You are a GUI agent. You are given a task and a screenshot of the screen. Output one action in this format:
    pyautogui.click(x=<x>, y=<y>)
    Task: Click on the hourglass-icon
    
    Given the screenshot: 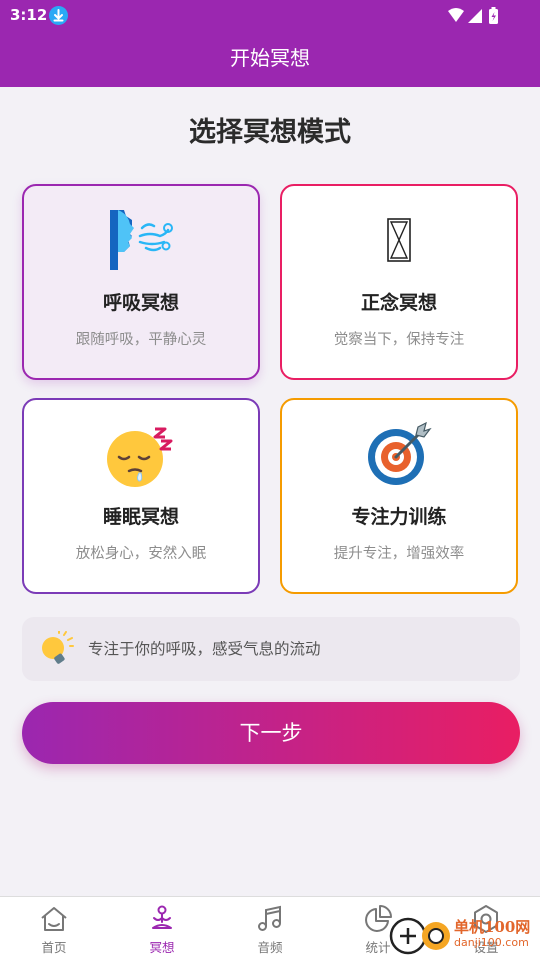 What is the action you would take?
    pyautogui.click(x=399, y=240)
    